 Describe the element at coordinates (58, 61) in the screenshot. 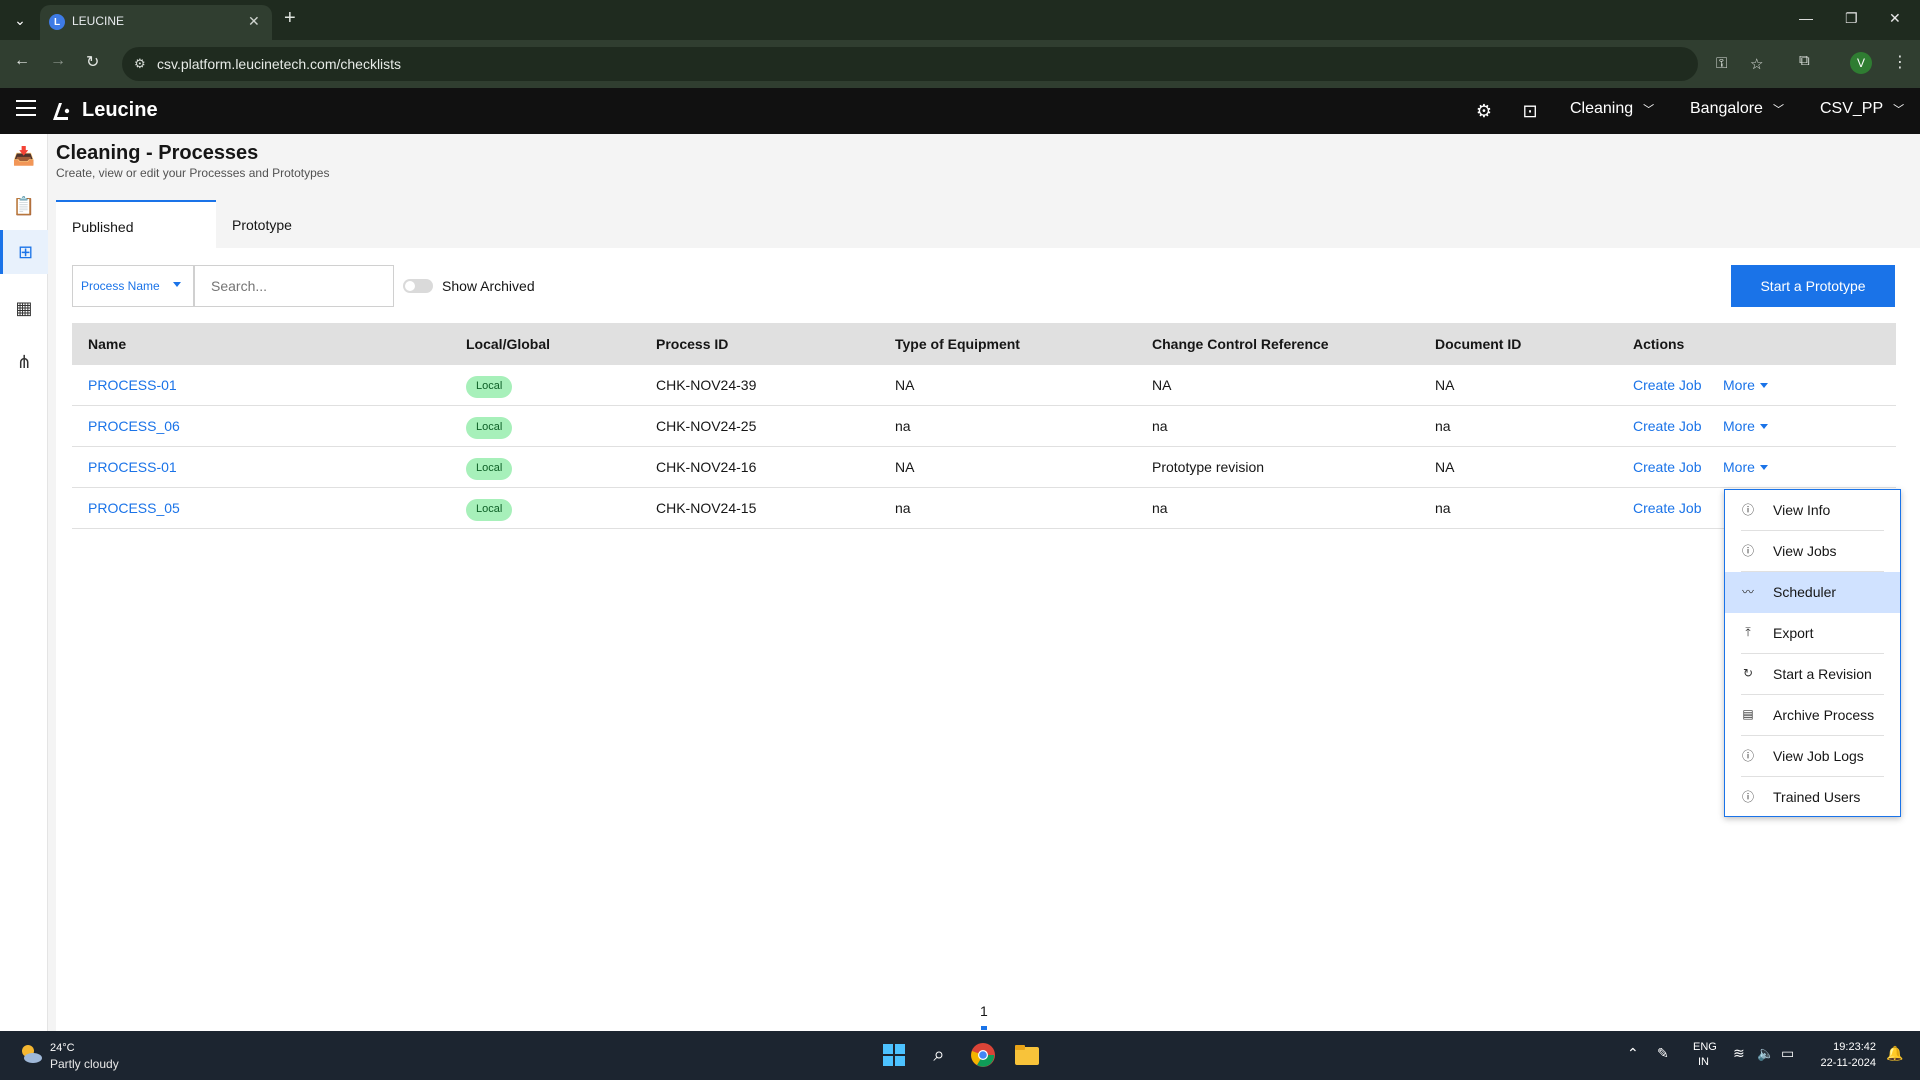

I see `forward-icon: →` at that location.